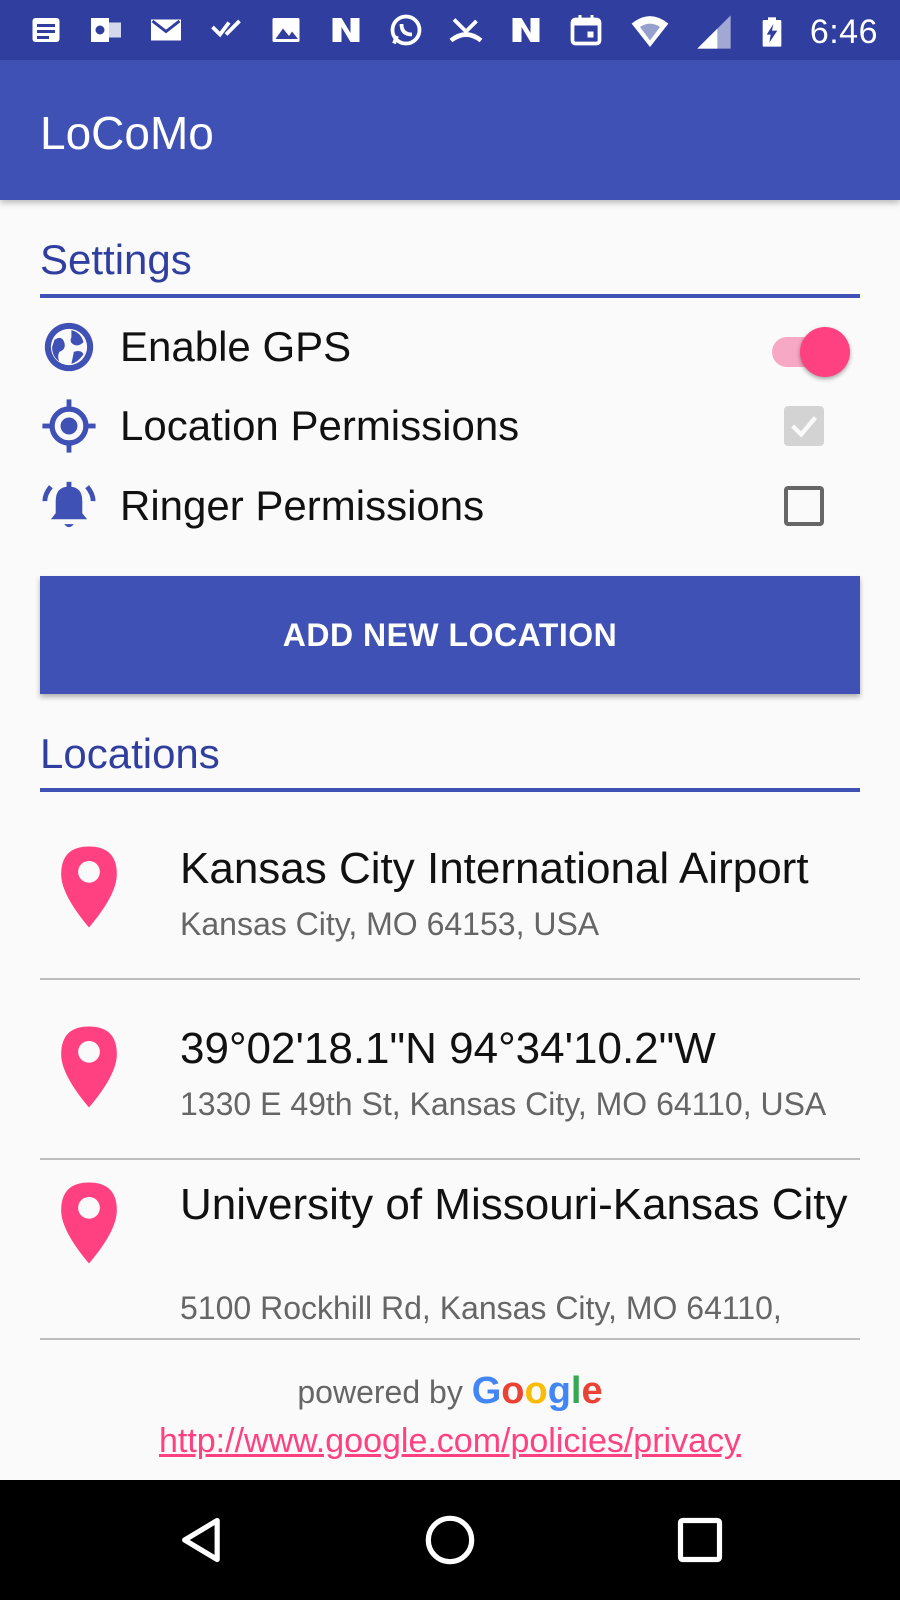 Image resolution: width=900 pixels, height=1600 pixels. Describe the element at coordinates (69, 347) in the screenshot. I see `globe-icon` at that location.